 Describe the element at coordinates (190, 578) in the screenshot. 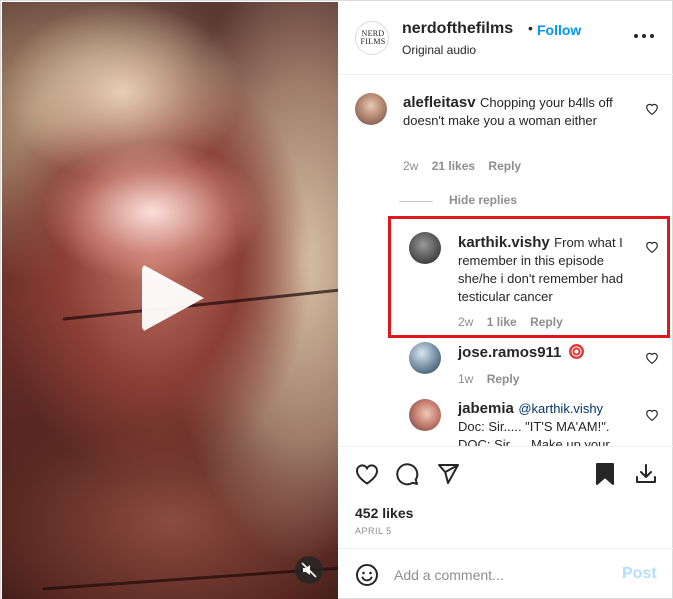

I see `video-frame-detail` at that location.